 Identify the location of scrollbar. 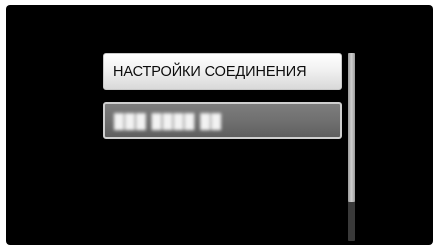
(351, 147).